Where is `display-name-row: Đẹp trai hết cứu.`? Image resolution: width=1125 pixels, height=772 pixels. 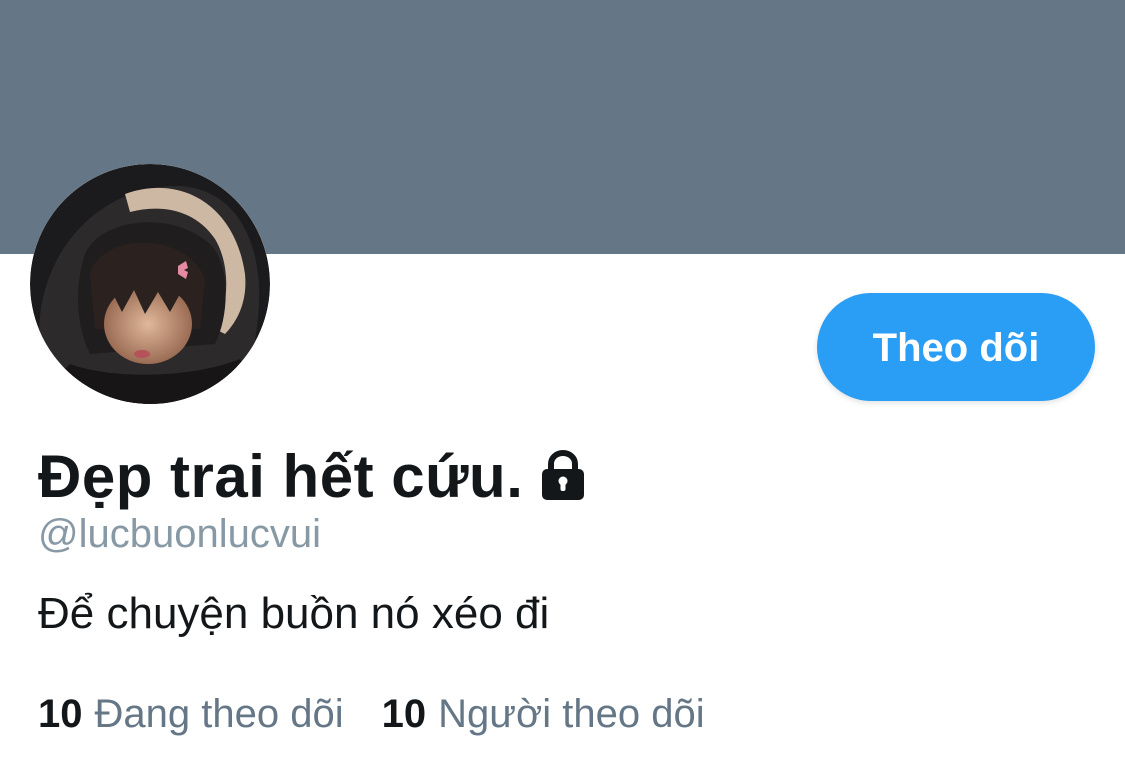 display-name-row: Đẹp trai hết cứu. is located at coordinates (312, 476).